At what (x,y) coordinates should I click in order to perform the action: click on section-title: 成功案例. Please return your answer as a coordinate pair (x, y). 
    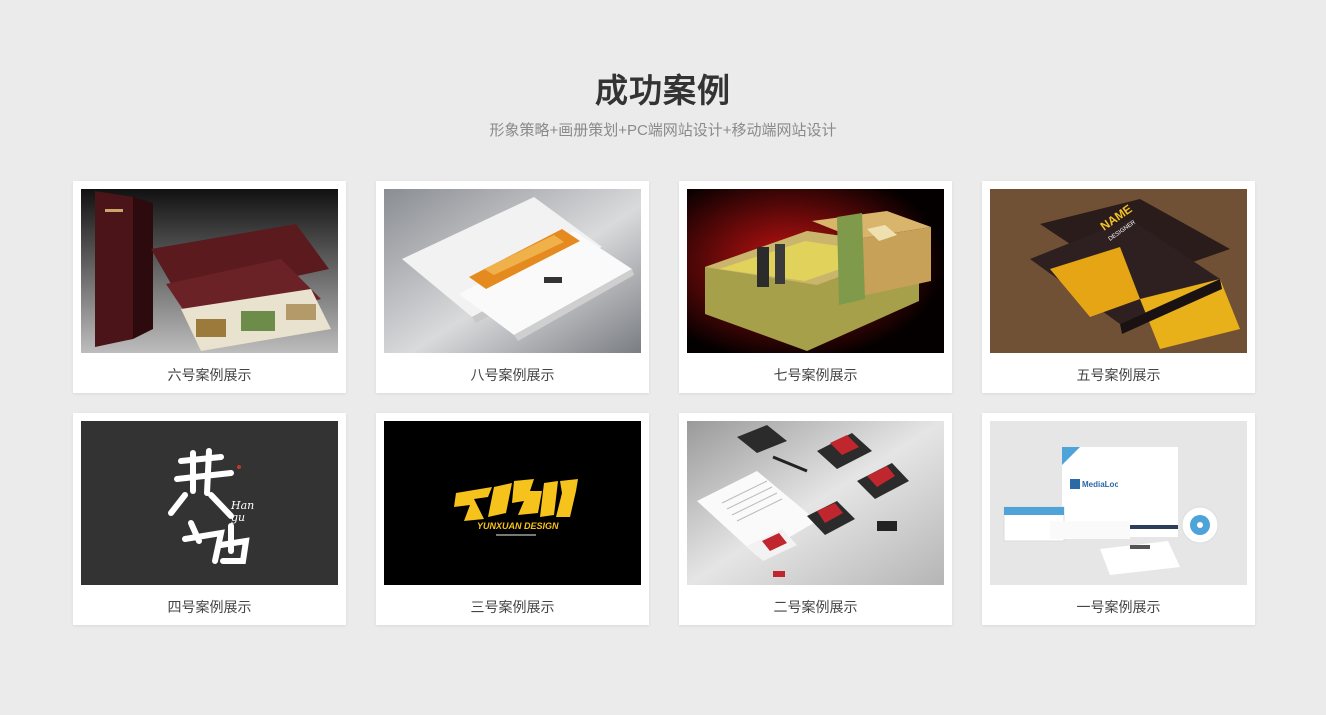
    Looking at the image, I should click on (663, 90).